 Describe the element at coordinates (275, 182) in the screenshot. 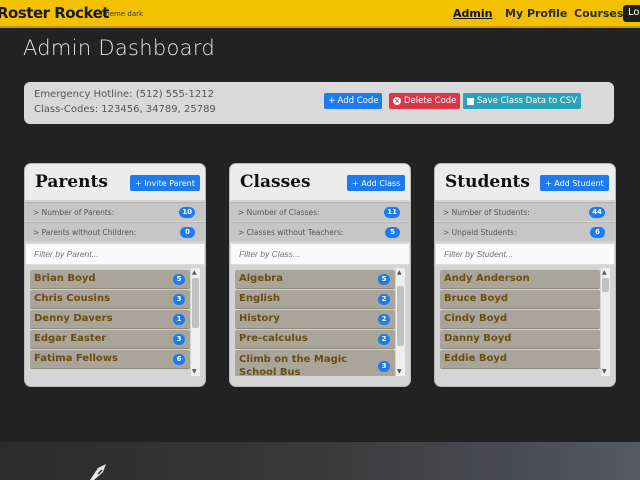

I see `card-title: Classes` at that location.